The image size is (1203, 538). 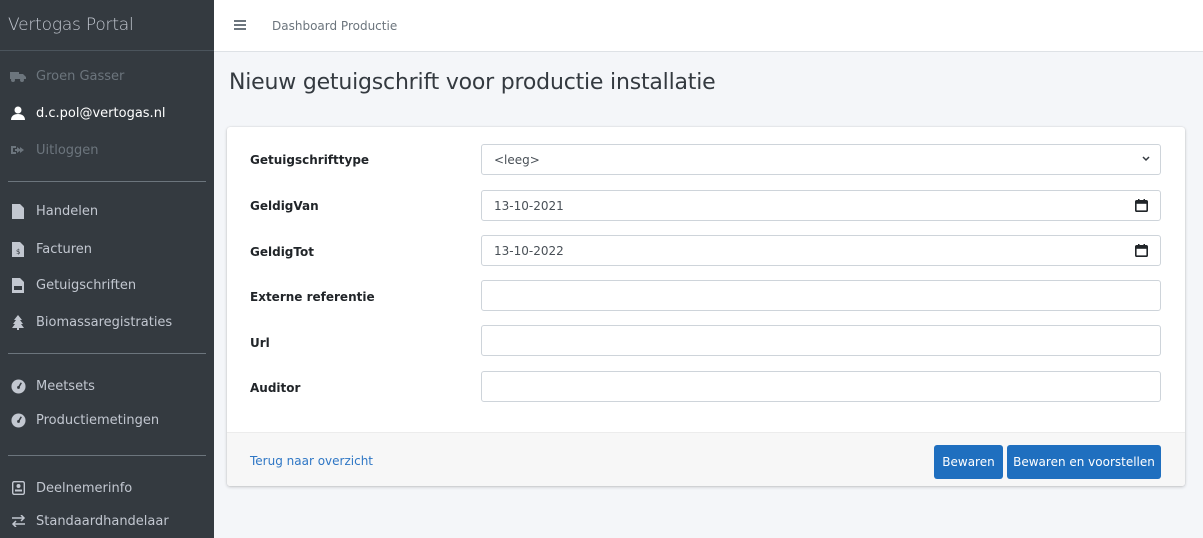 What do you see at coordinates (334, 26) in the screenshot?
I see `breadcrumb: Dashboard Productie` at bounding box center [334, 26].